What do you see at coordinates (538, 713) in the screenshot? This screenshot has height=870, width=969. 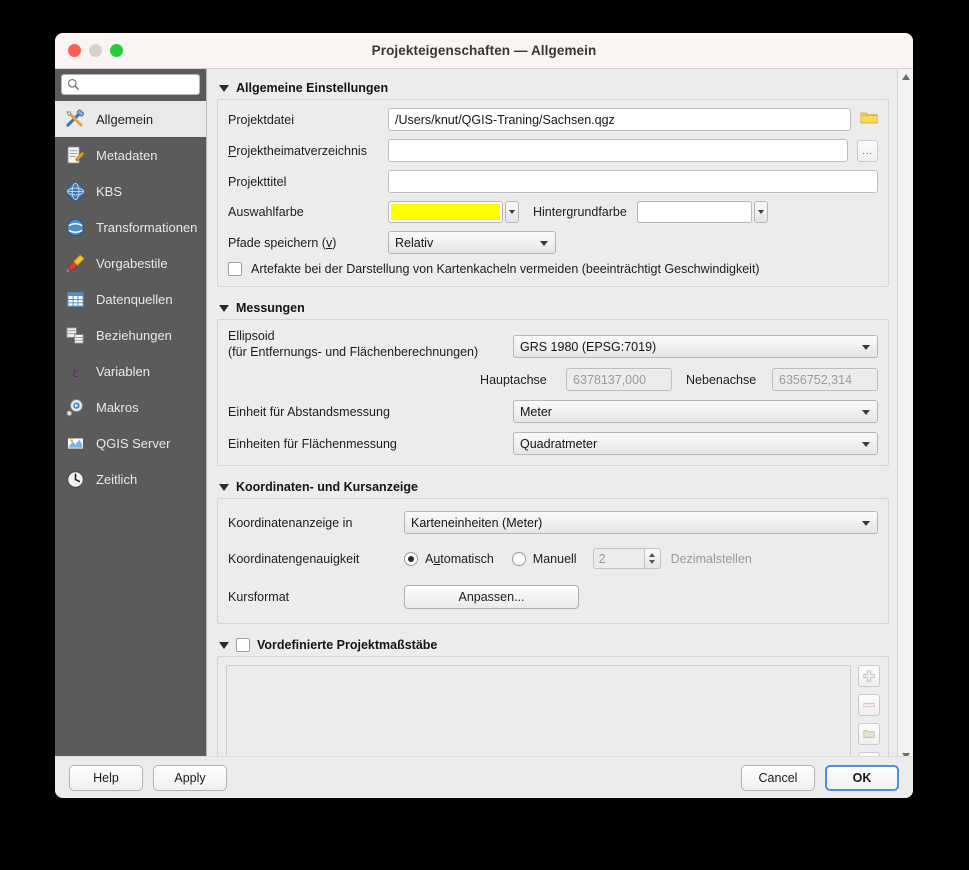 I see `scales-listbox` at bounding box center [538, 713].